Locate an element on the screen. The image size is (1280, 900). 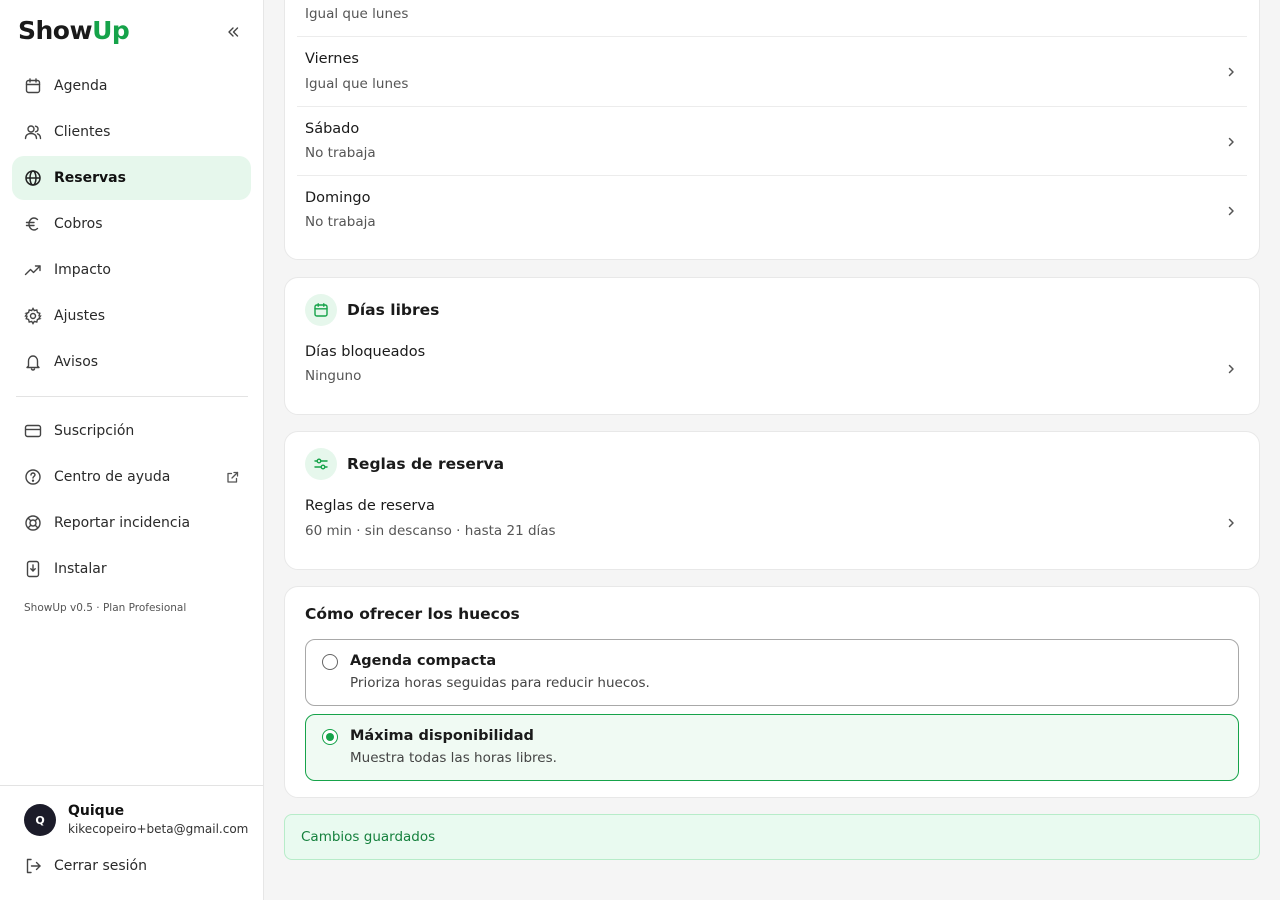
chevrons-left-icon is located at coordinates (233, 32).